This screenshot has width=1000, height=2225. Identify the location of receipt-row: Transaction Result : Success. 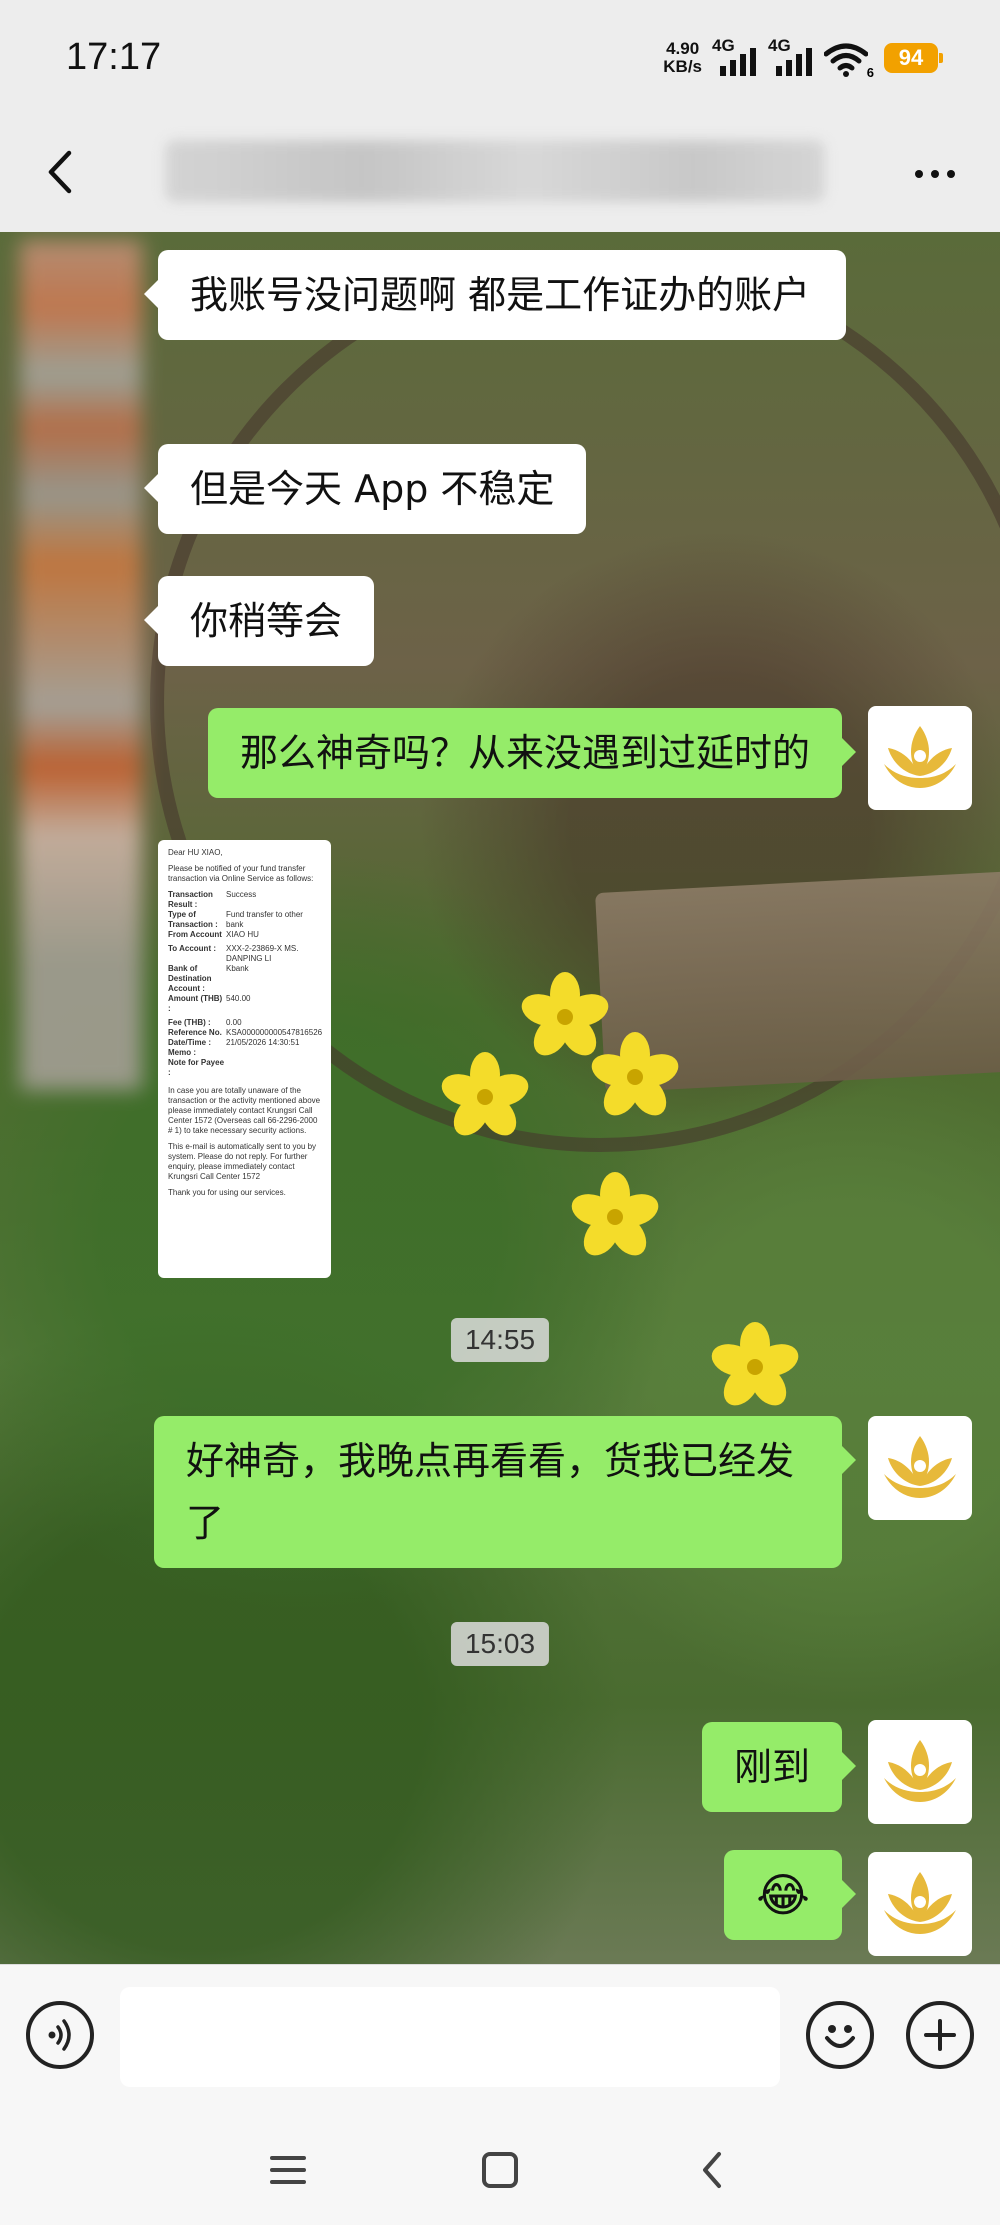
(212, 899).